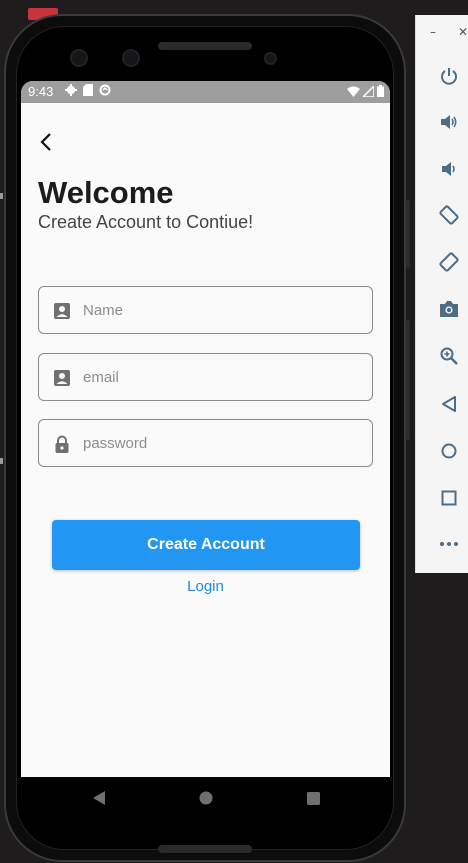 This screenshot has width=468, height=863. I want to click on more-button-emu, so click(449, 544).